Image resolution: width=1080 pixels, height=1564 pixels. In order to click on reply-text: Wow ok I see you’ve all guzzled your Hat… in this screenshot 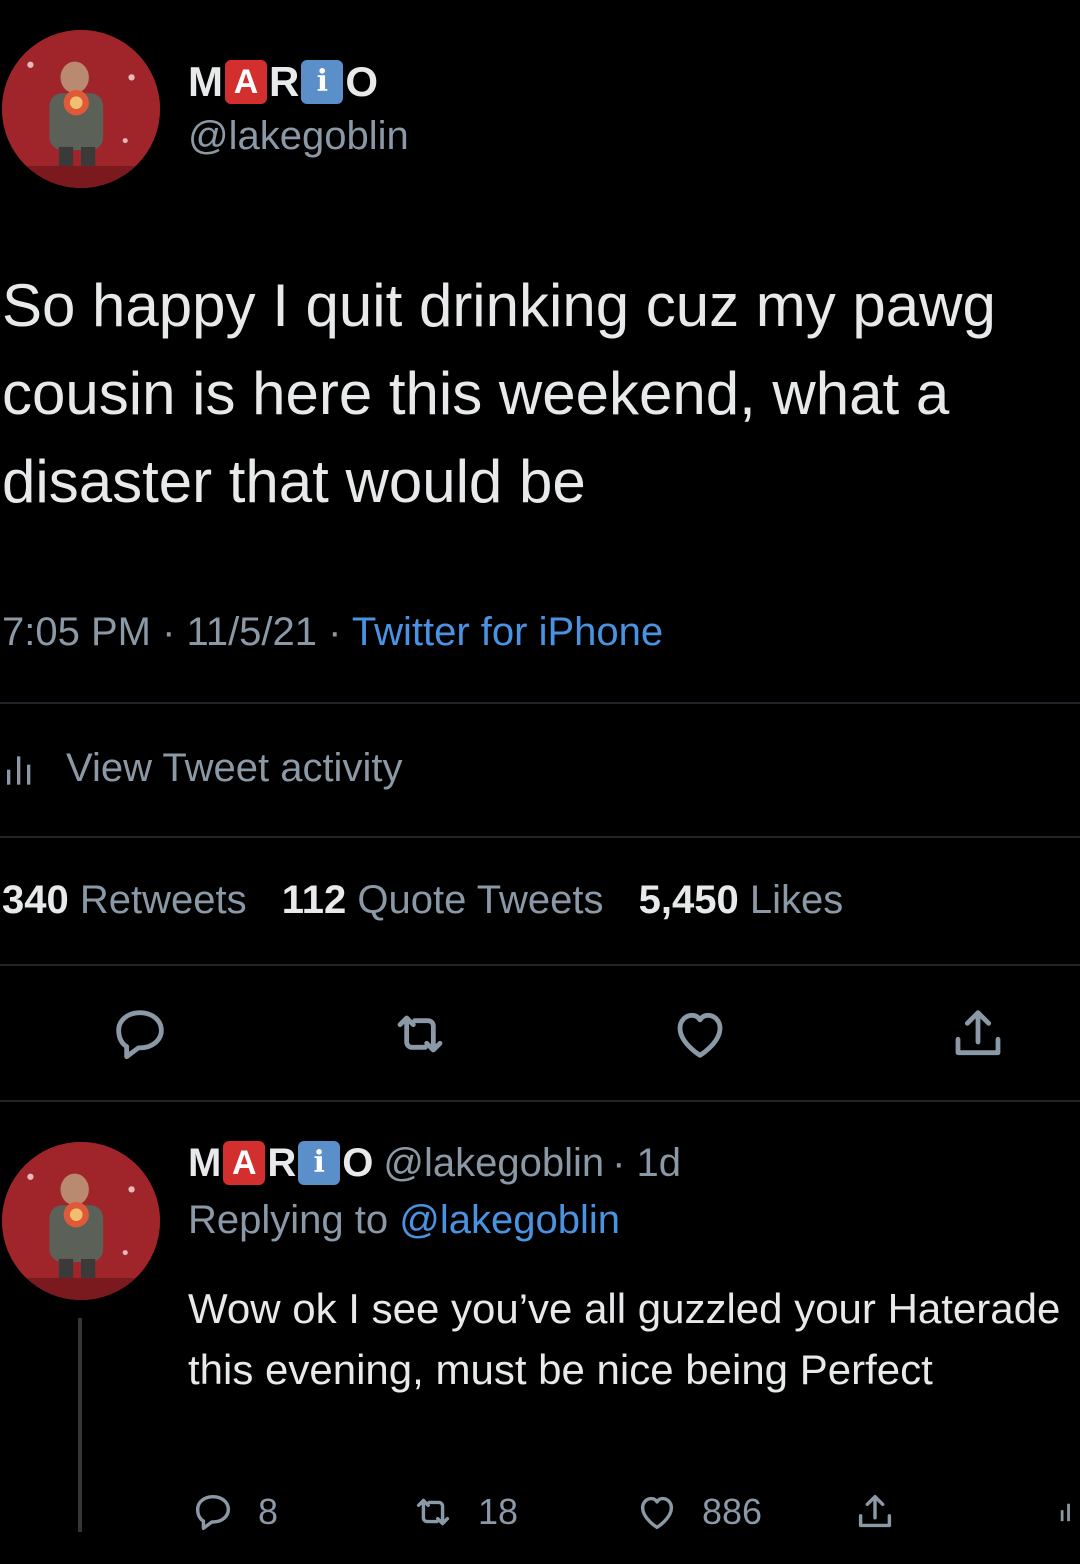, I will do `click(624, 1339)`.